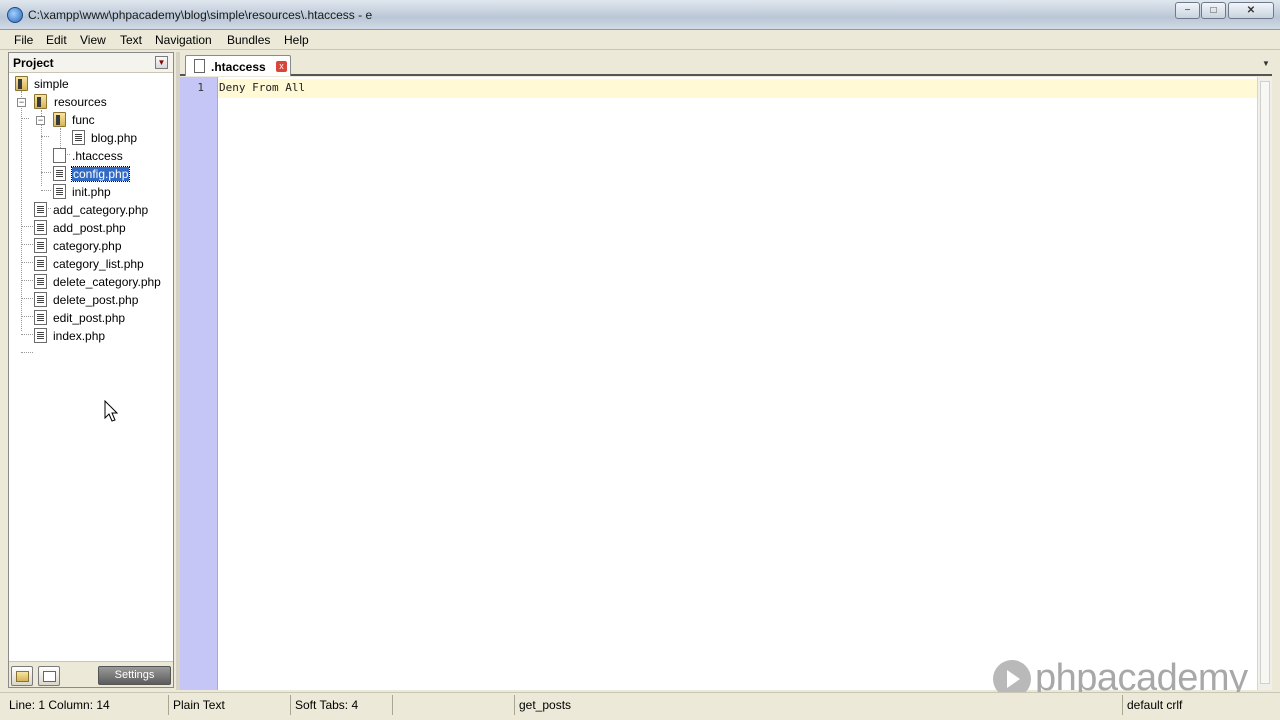 Image resolution: width=1280 pixels, height=720 pixels. What do you see at coordinates (101, 210) in the screenshot?
I see `tree-label: add_category.php` at bounding box center [101, 210].